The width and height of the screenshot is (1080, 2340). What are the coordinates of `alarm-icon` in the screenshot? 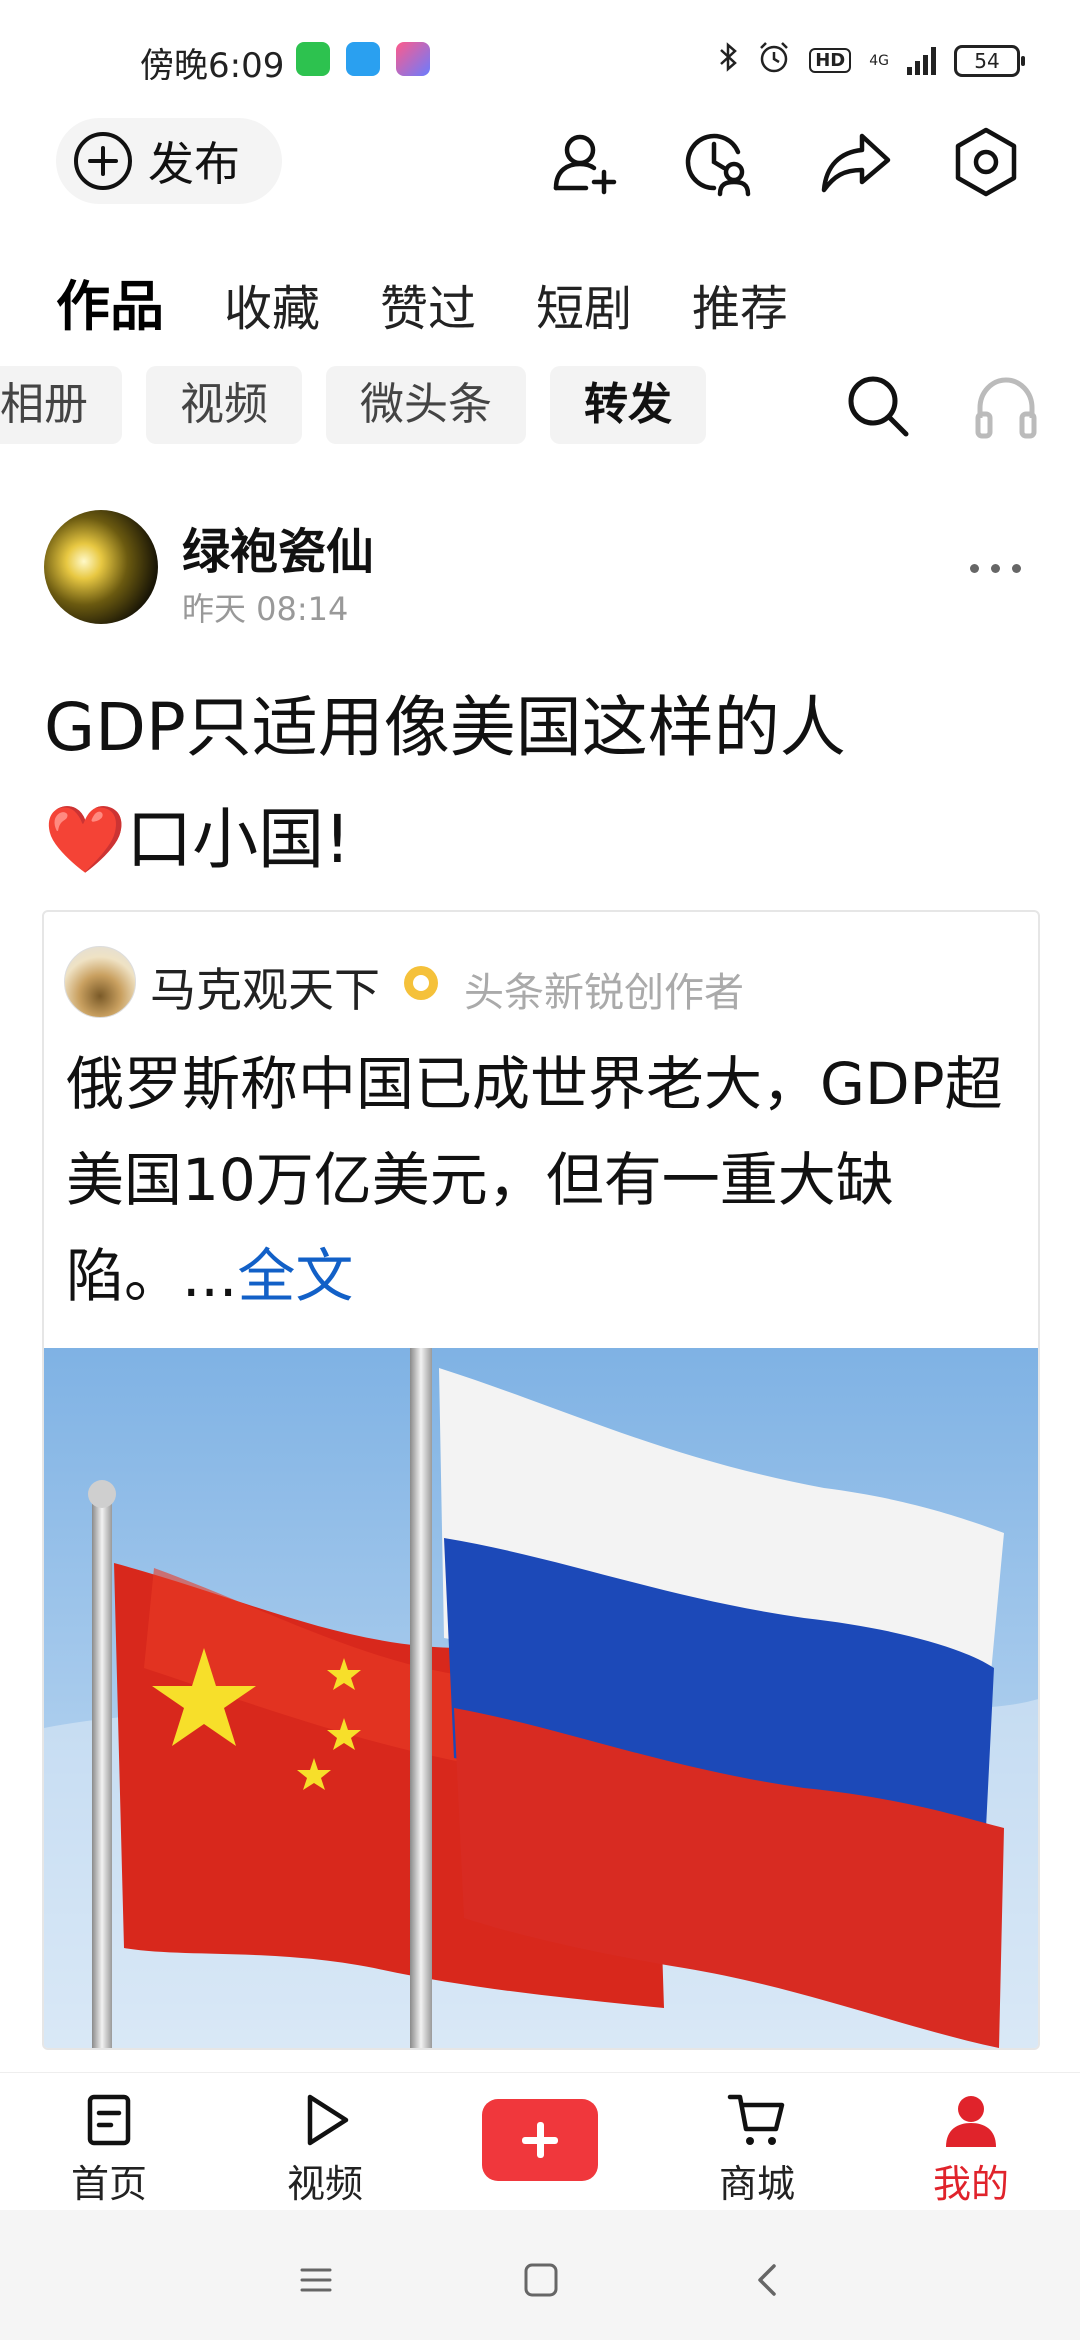 It's located at (774, 60).